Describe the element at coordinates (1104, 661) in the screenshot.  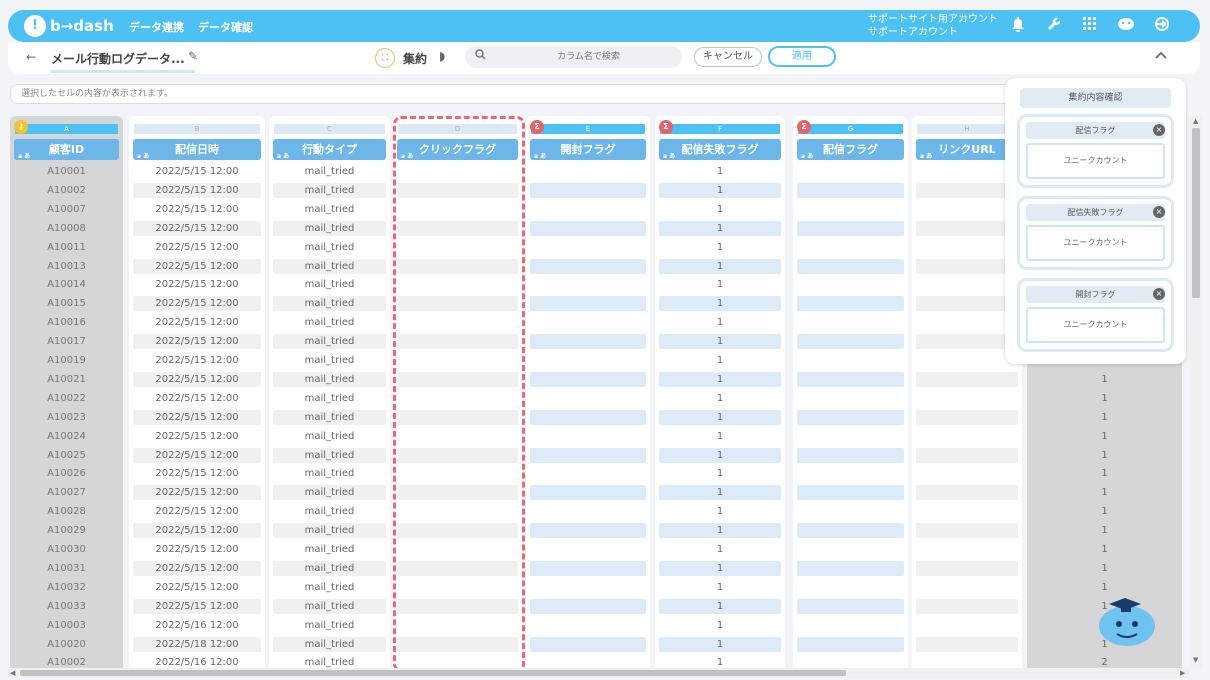
I see `table-cell: 2` at that location.